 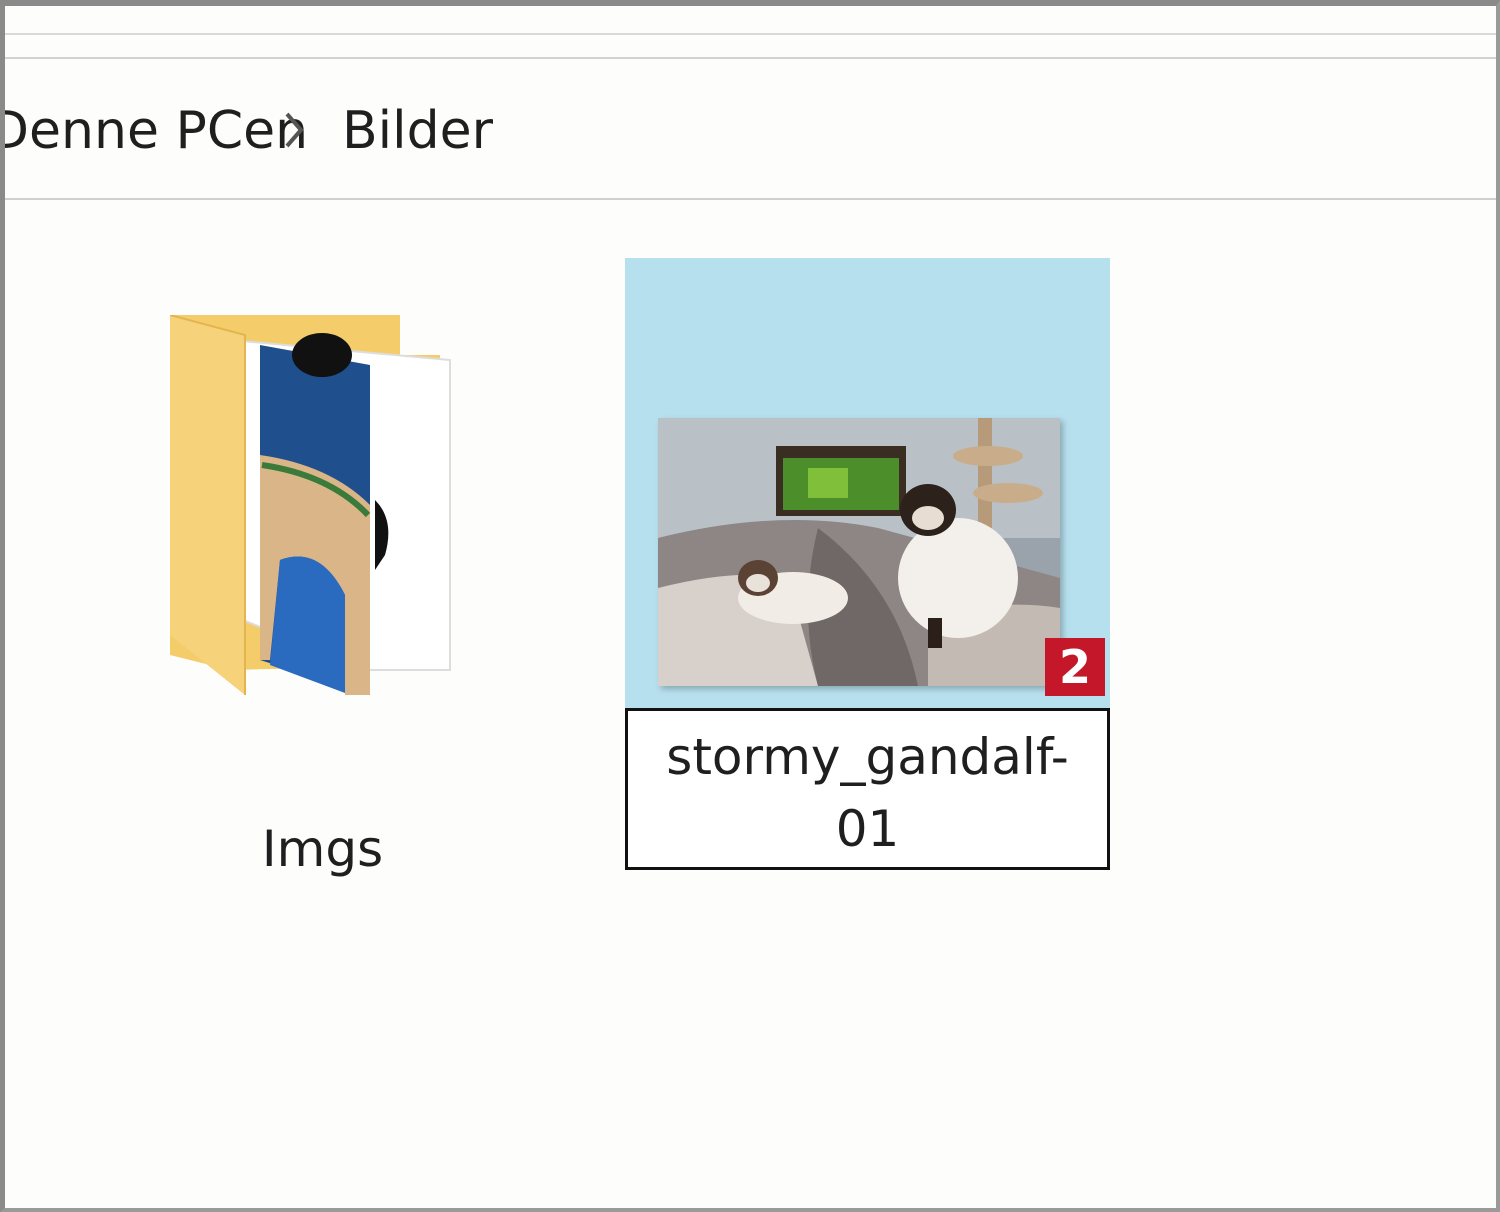 What do you see at coordinates (417, 131) in the screenshot?
I see `breadcrumb-item-current: Bilder` at bounding box center [417, 131].